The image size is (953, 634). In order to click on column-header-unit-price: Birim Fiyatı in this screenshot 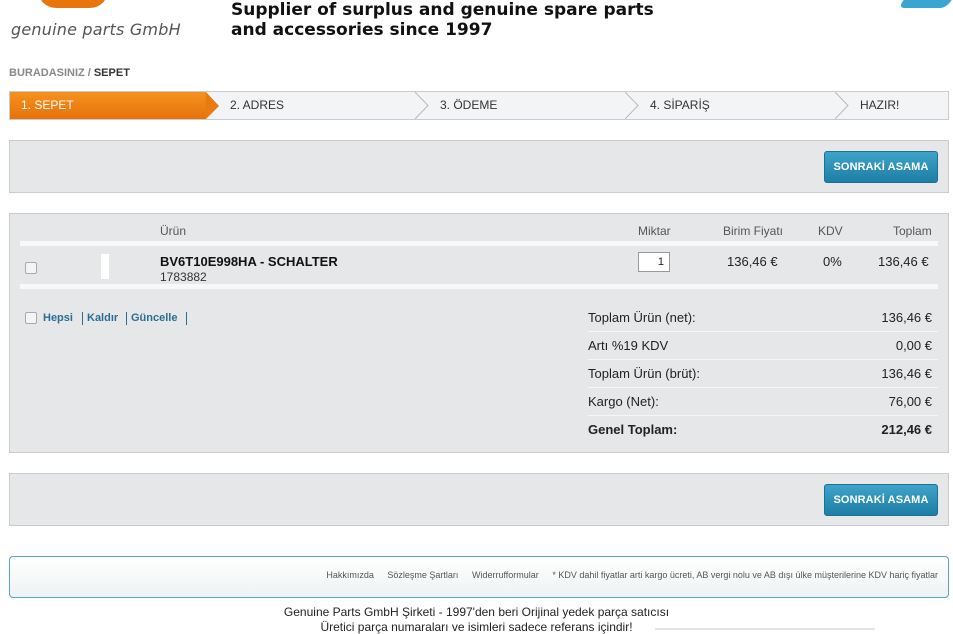, I will do `click(753, 231)`.